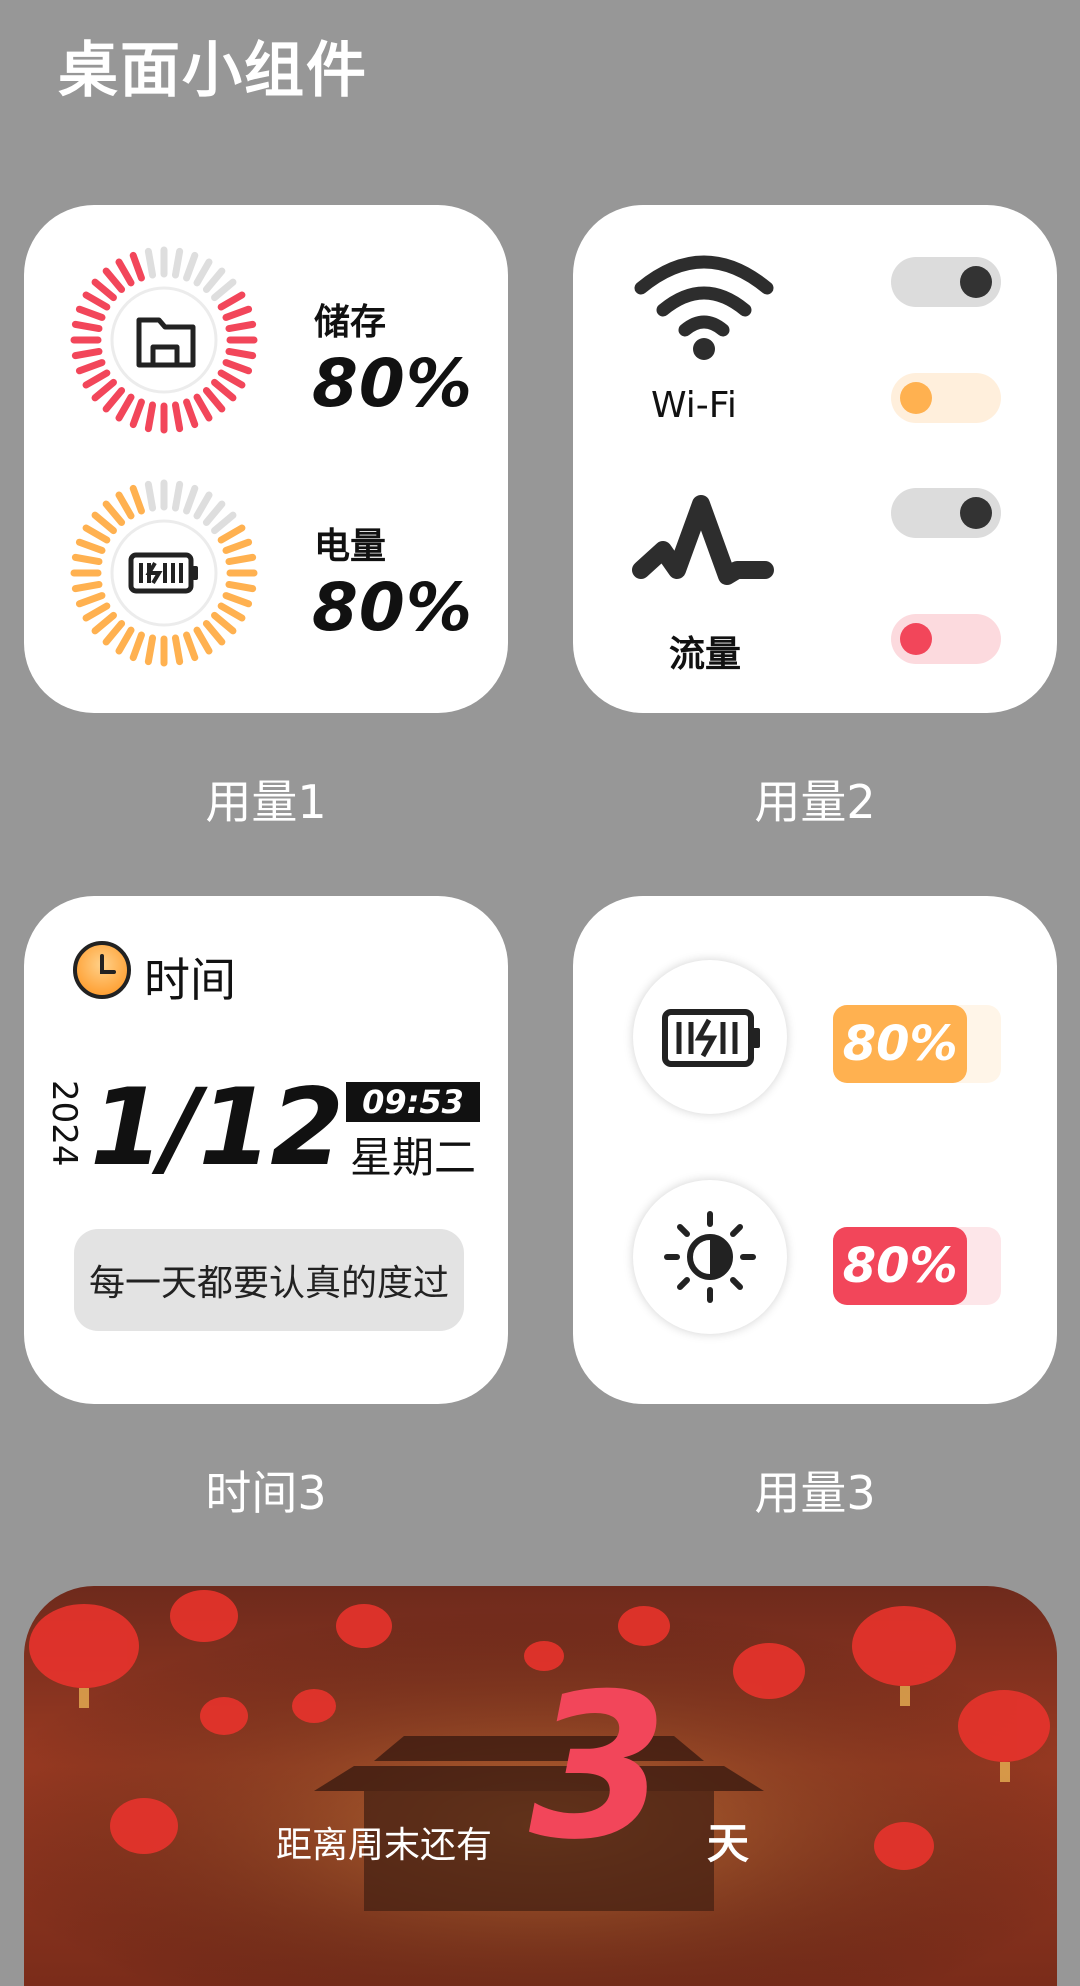 The width and height of the screenshot is (1080, 1986). Describe the element at coordinates (413, 1102) in the screenshot. I see `time-text: 09:53` at that location.